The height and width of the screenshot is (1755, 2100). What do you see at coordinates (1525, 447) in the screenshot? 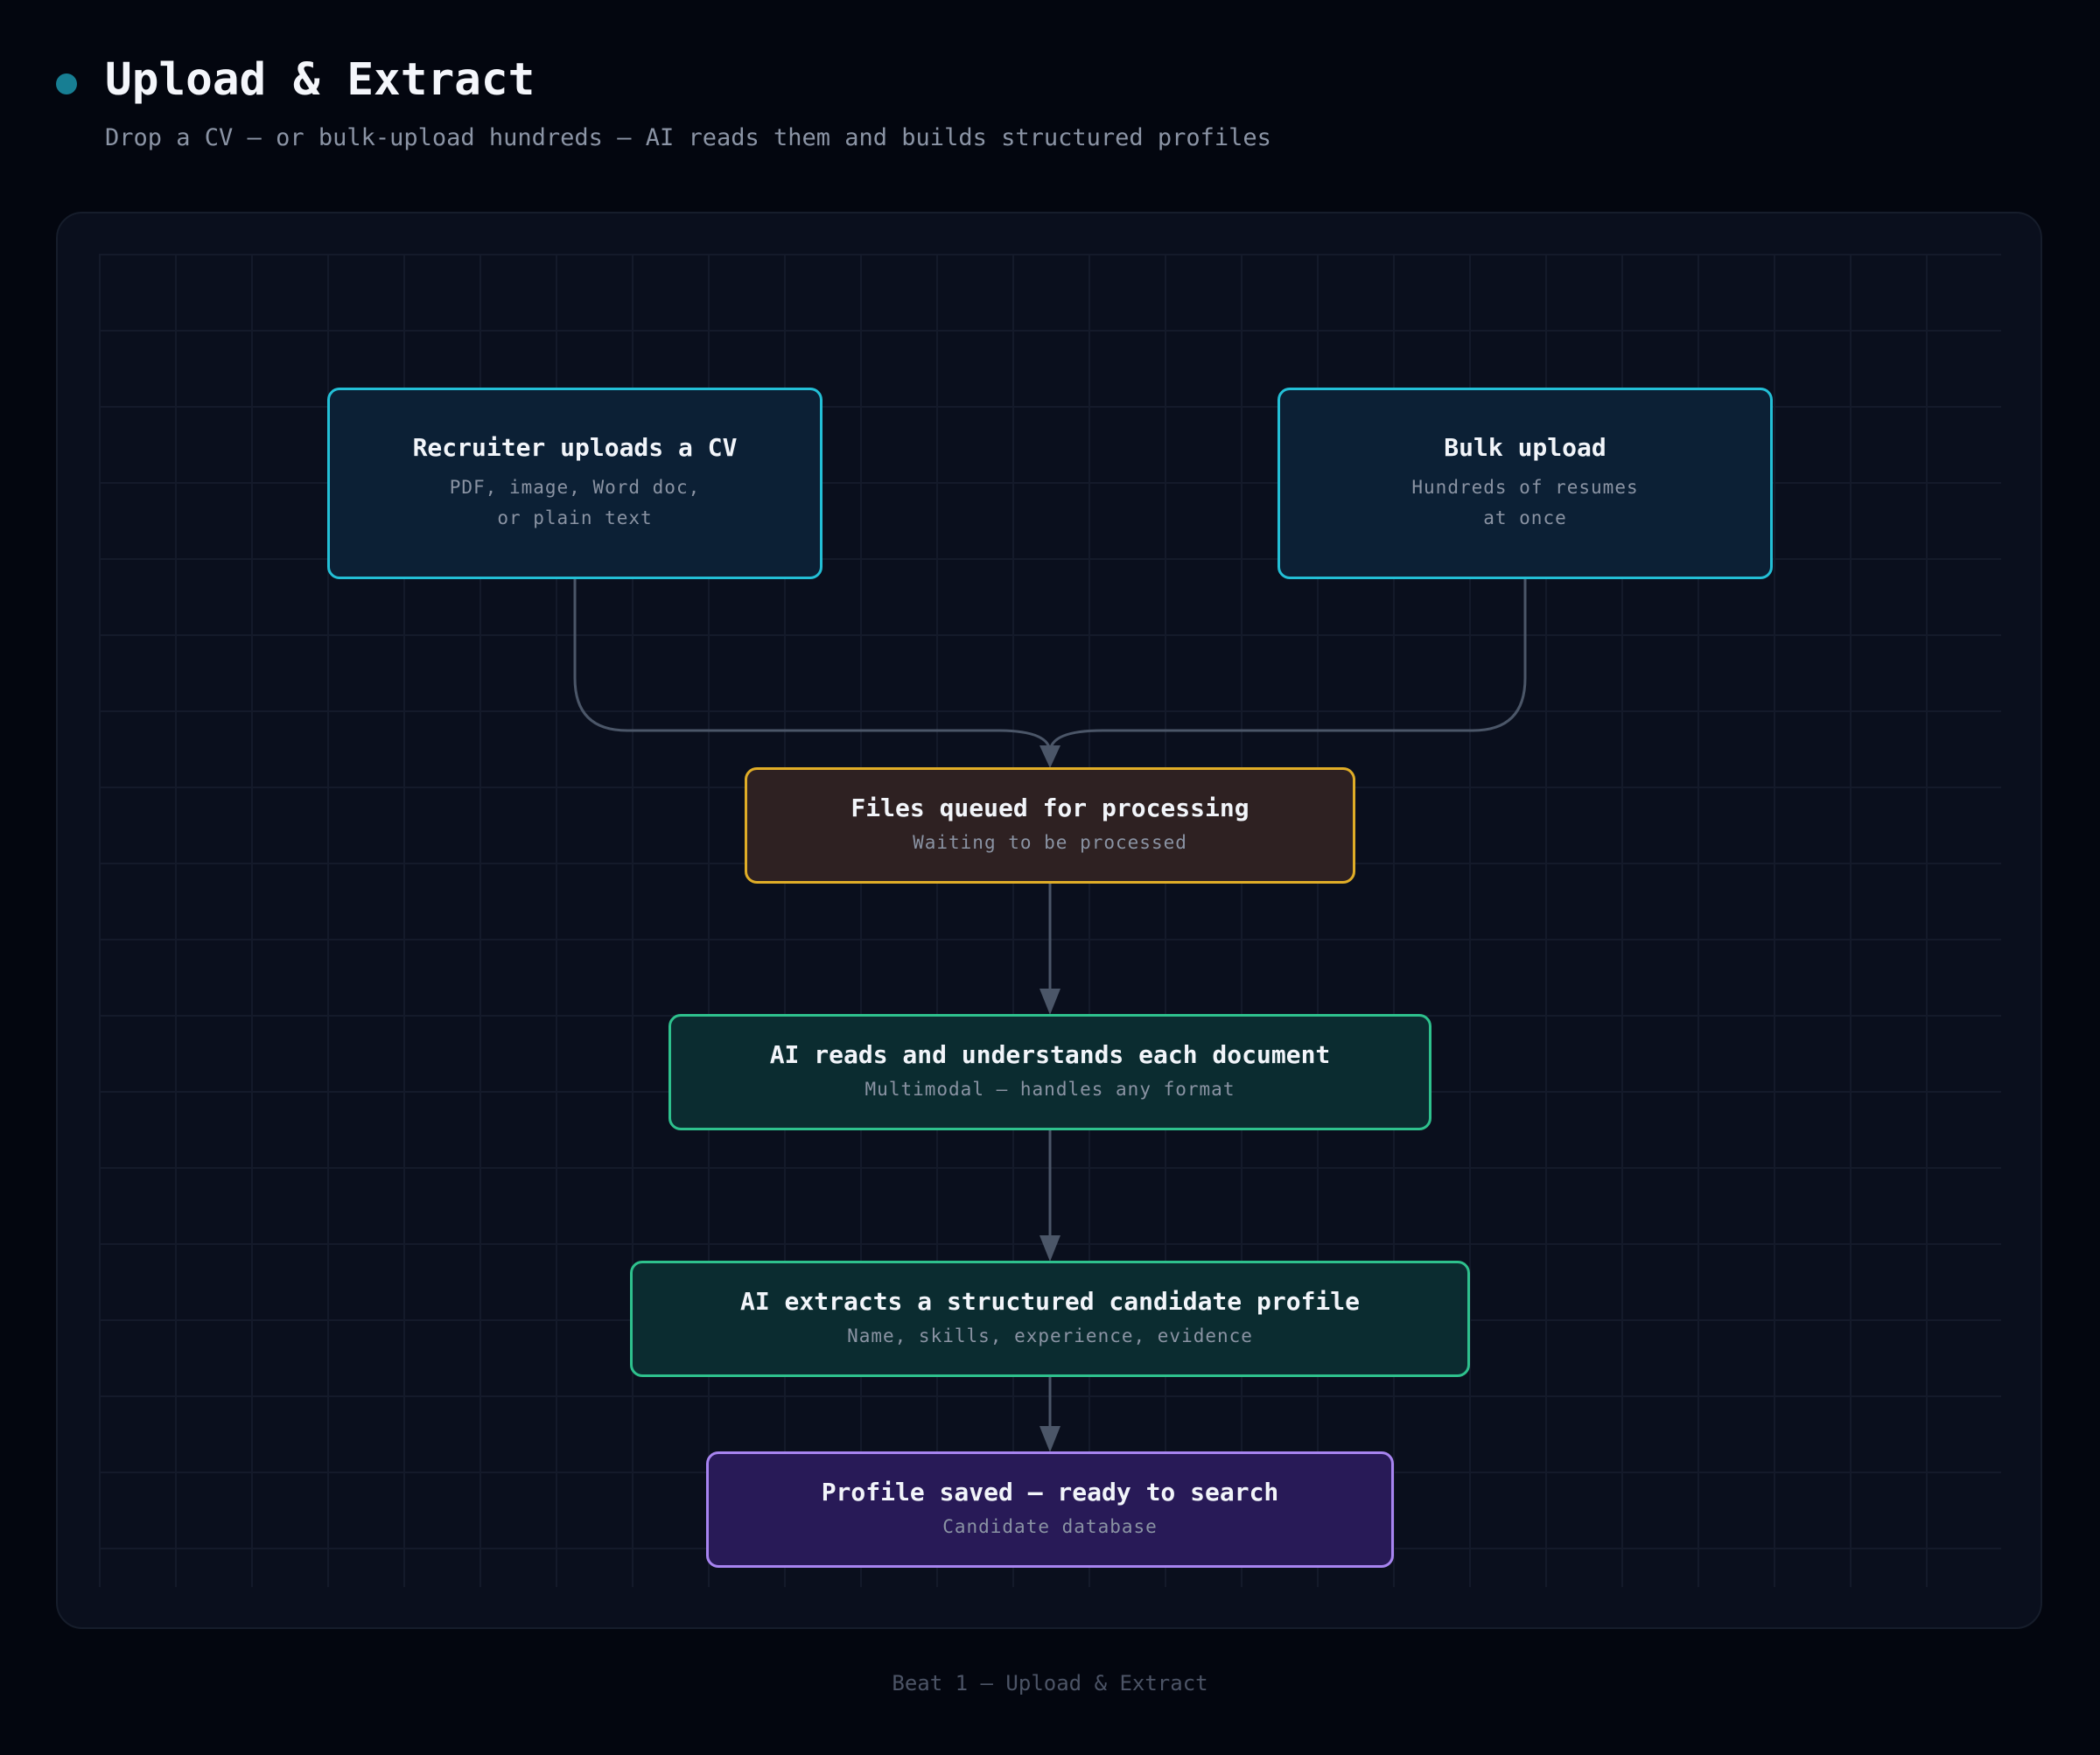
I see `node-title: Bulk upload` at bounding box center [1525, 447].